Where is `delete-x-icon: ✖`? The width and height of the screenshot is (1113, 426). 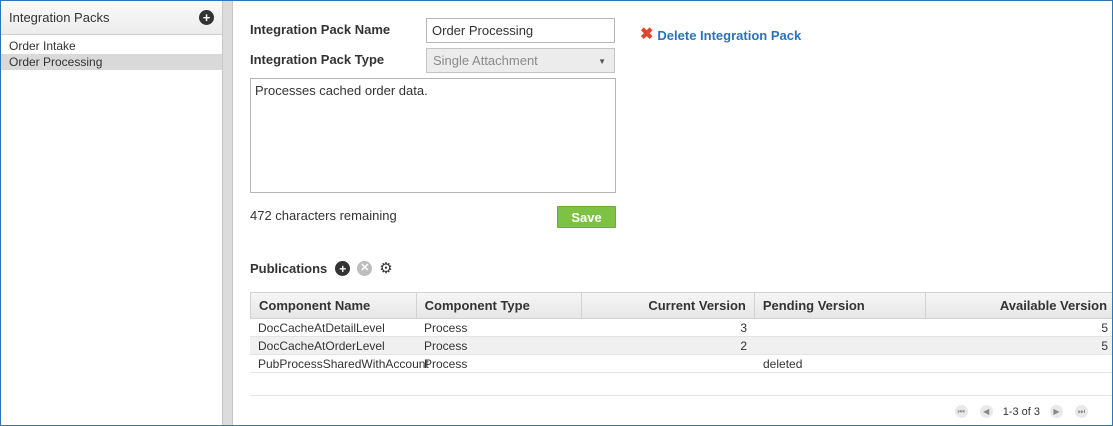 delete-x-icon: ✖ is located at coordinates (647, 34).